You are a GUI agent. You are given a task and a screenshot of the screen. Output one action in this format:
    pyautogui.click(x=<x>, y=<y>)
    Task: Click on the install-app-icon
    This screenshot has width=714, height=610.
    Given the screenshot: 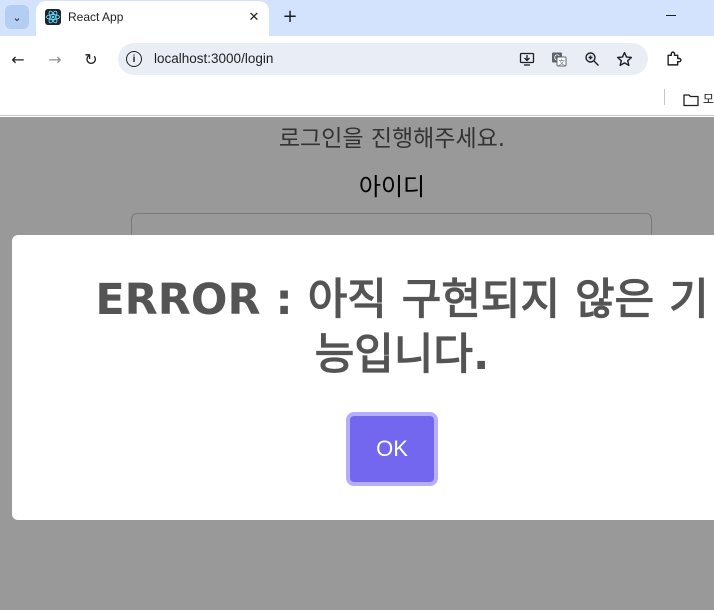 What is the action you would take?
    pyautogui.click(x=527, y=59)
    